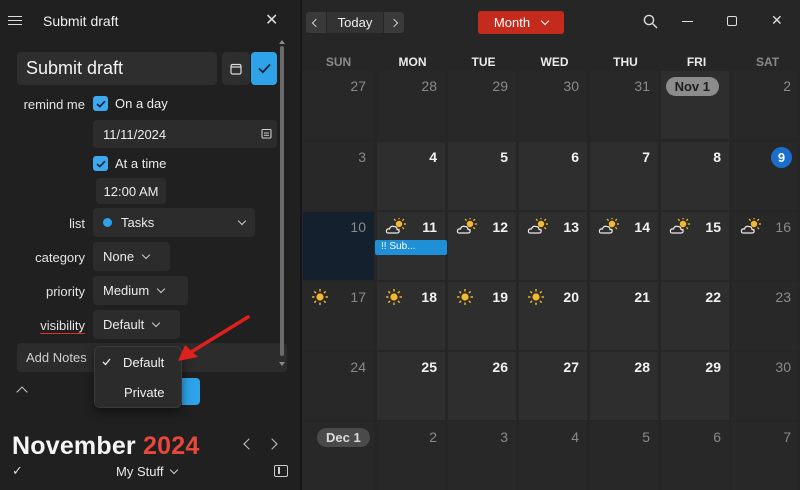  Describe the element at coordinates (411, 316) in the screenshot. I see `calendar-day-cell: 18` at that location.